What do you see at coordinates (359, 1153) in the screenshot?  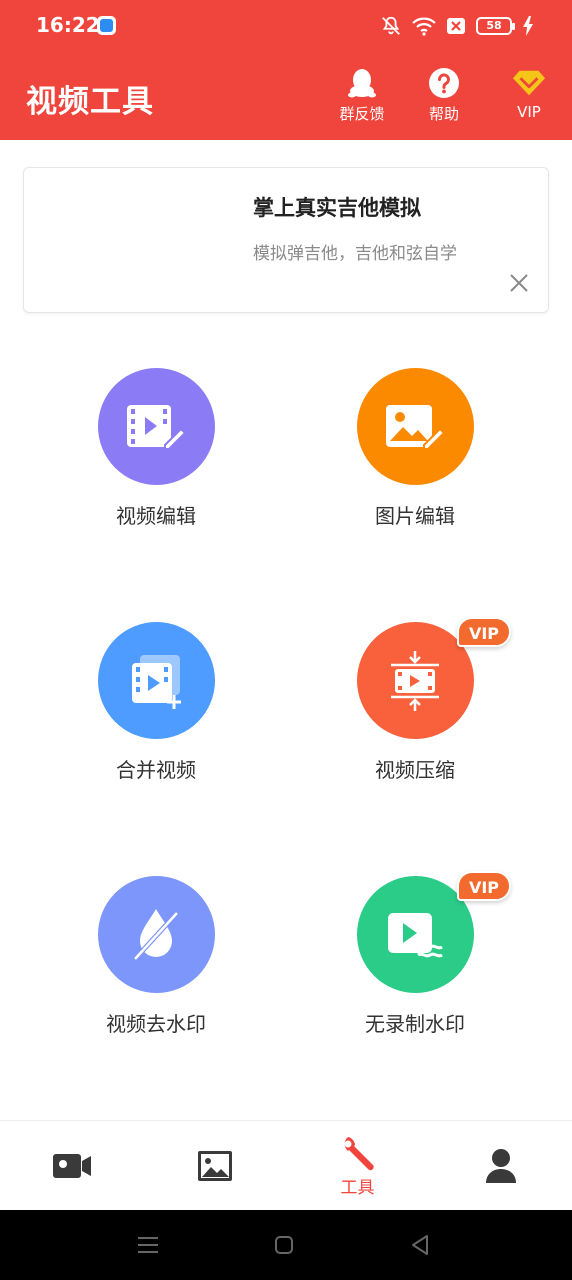 I see `wrench-icon` at bounding box center [359, 1153].